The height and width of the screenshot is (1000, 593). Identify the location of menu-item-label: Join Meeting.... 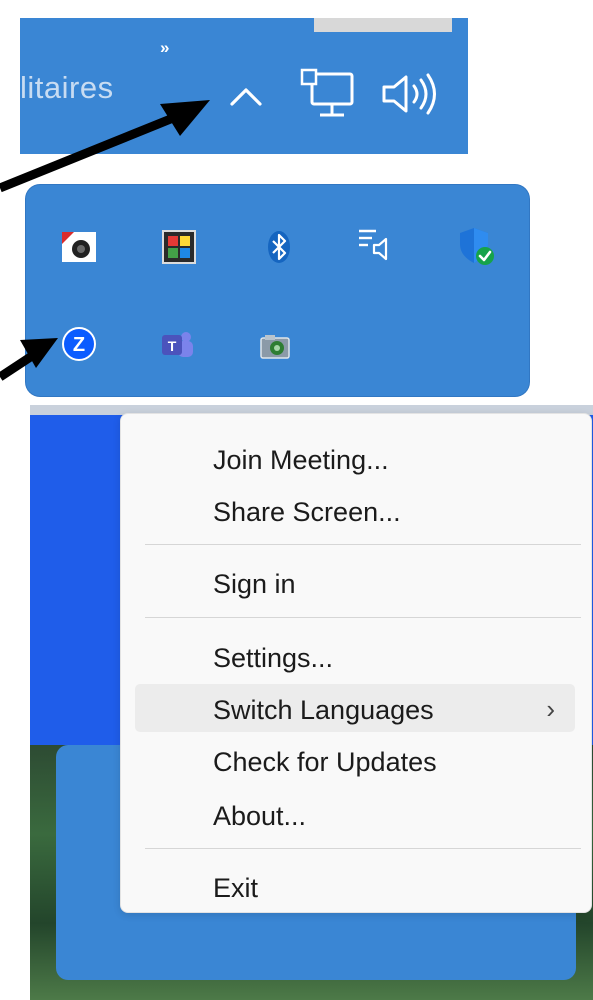
(301, 460).